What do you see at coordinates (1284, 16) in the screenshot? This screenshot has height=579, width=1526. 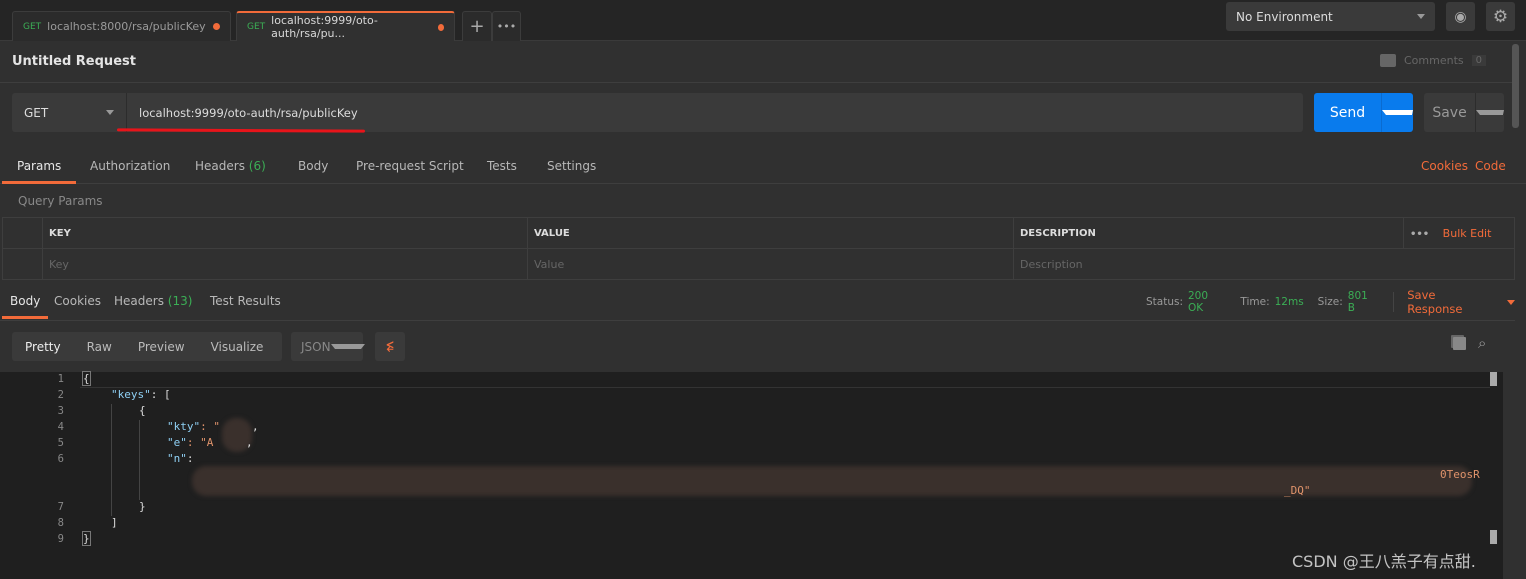 I see `environment-label: No Environment` at bounding box center [1284, 16].